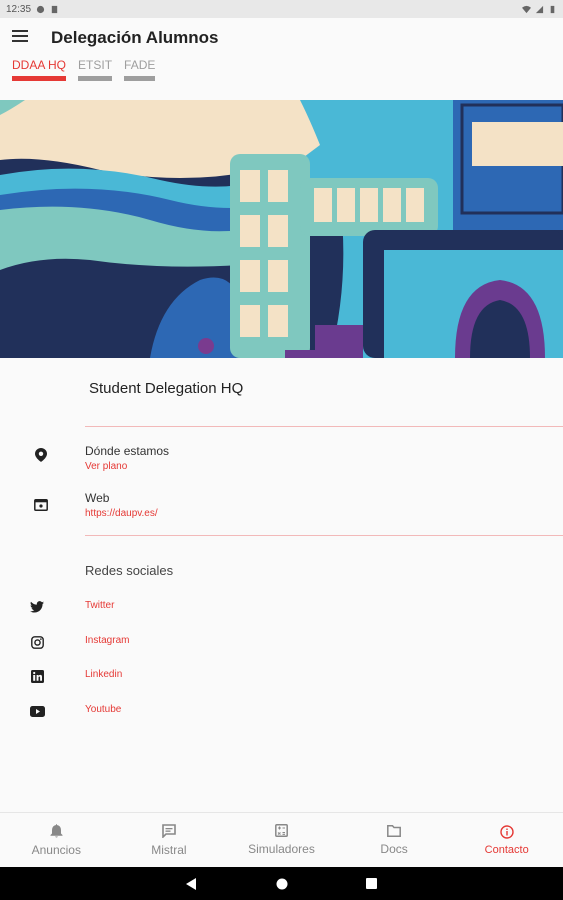 The height and width of the screenshot is (900, 563). Describe the element at coordinates (281, 460) in the screenshot. I see `location-row: Dónde estamos Ver plano` at that location.